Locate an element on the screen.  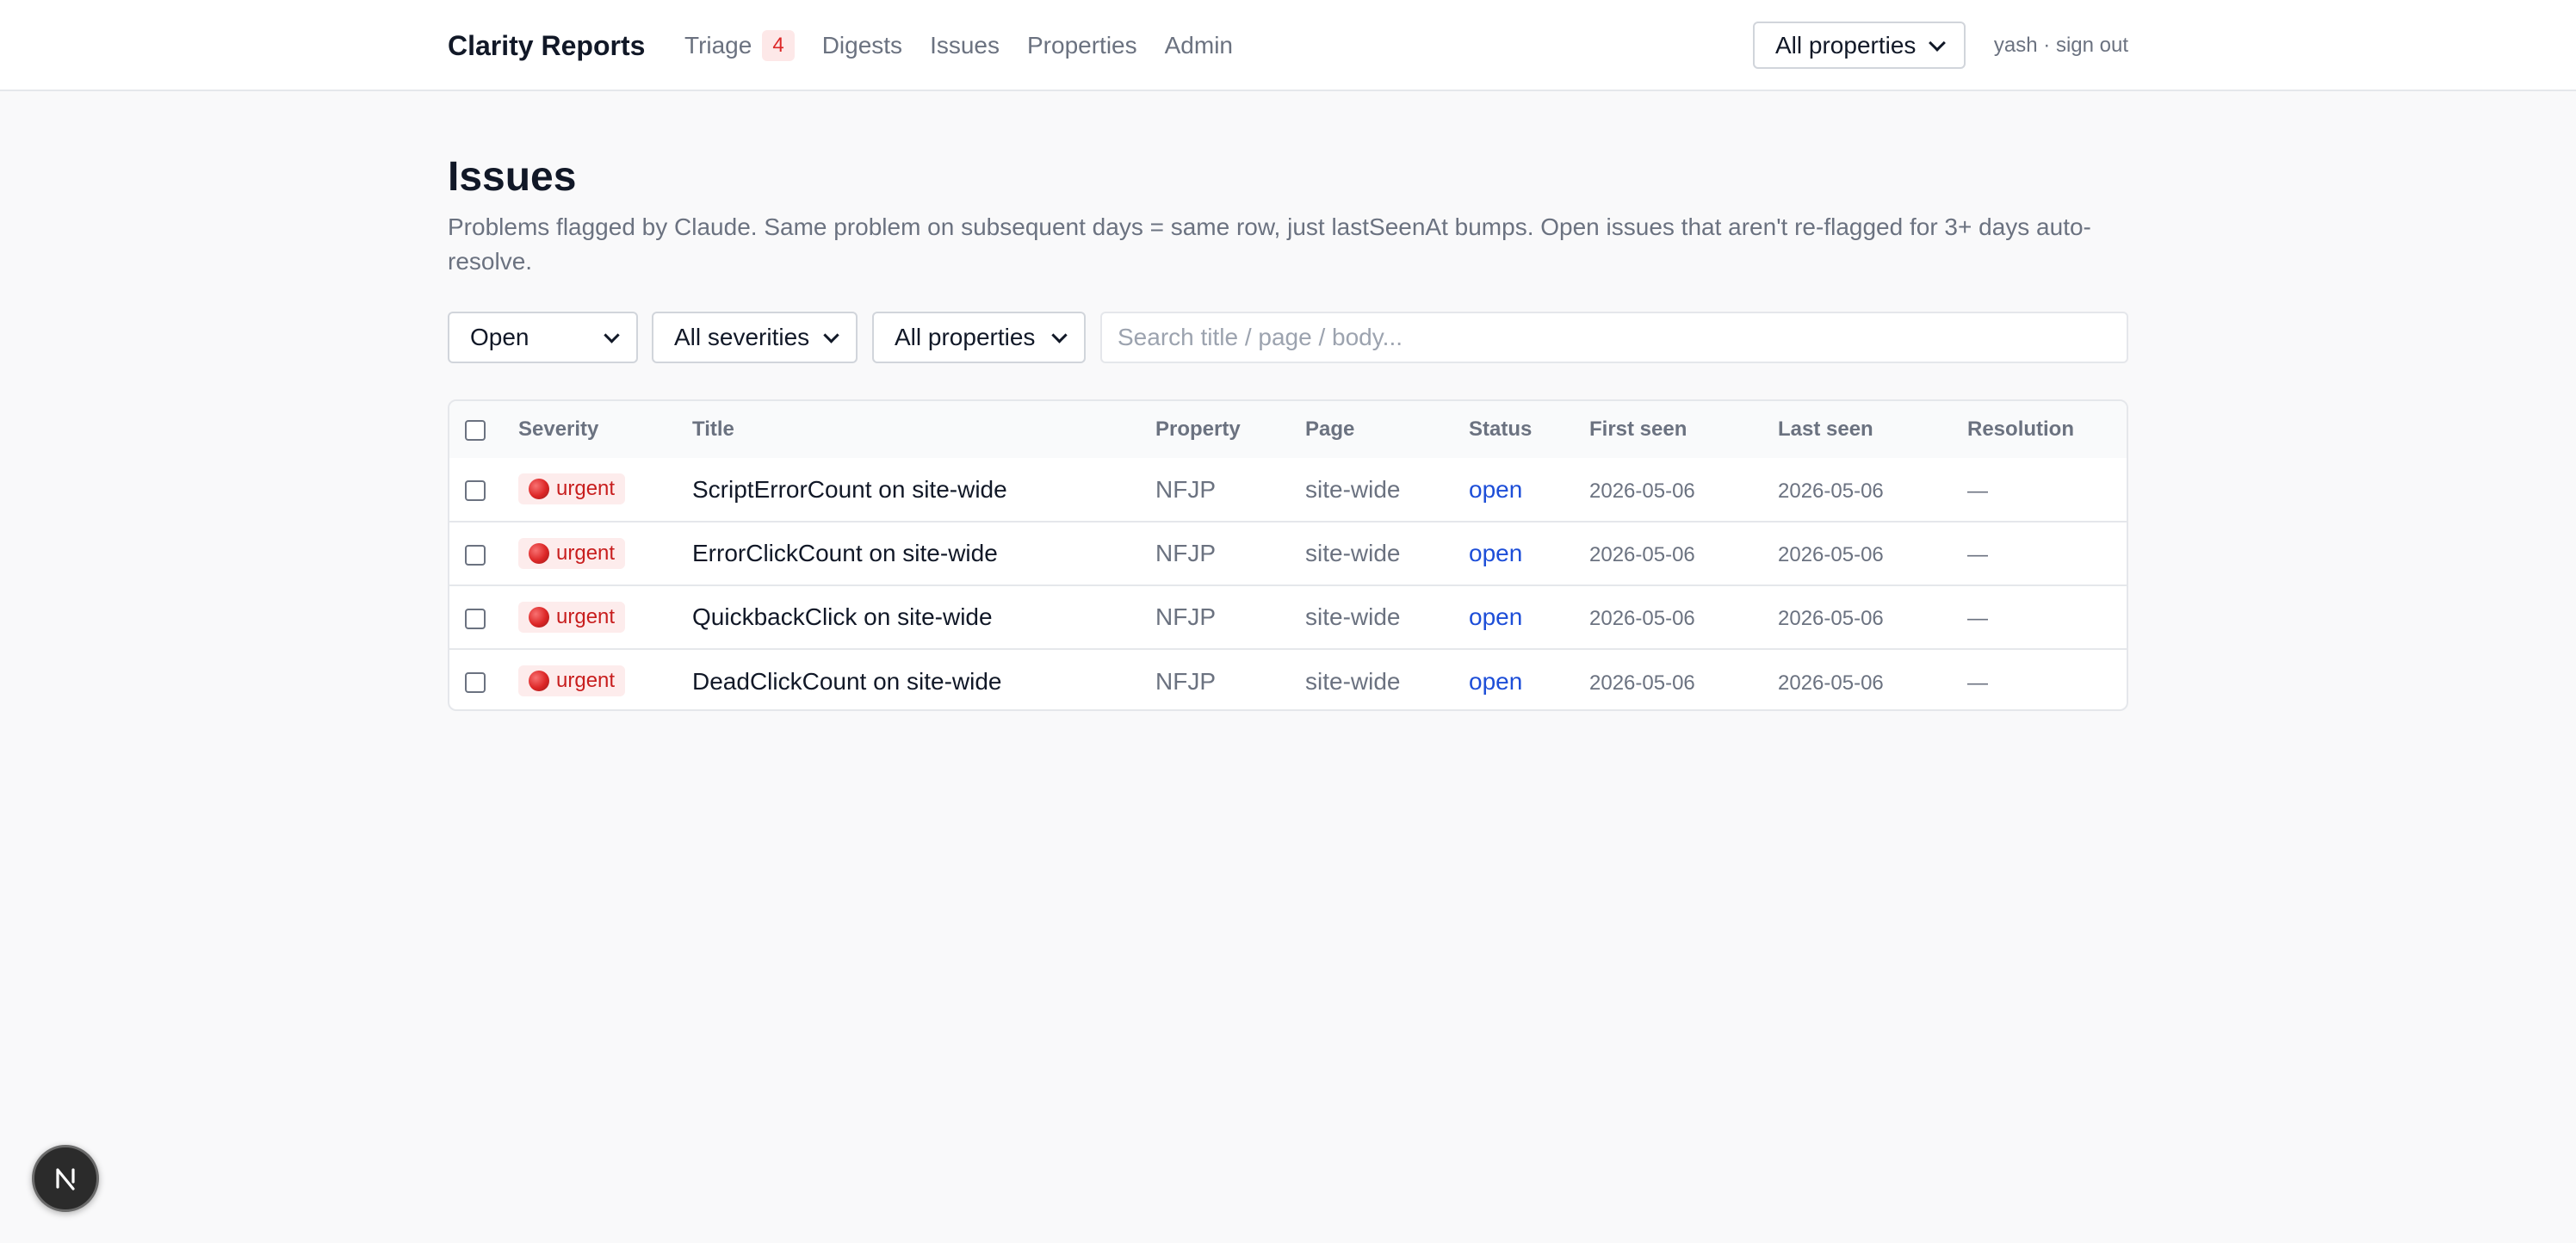
issue-title-link: ErrorClickCount on site-wide is located at coordinates (845, 553).